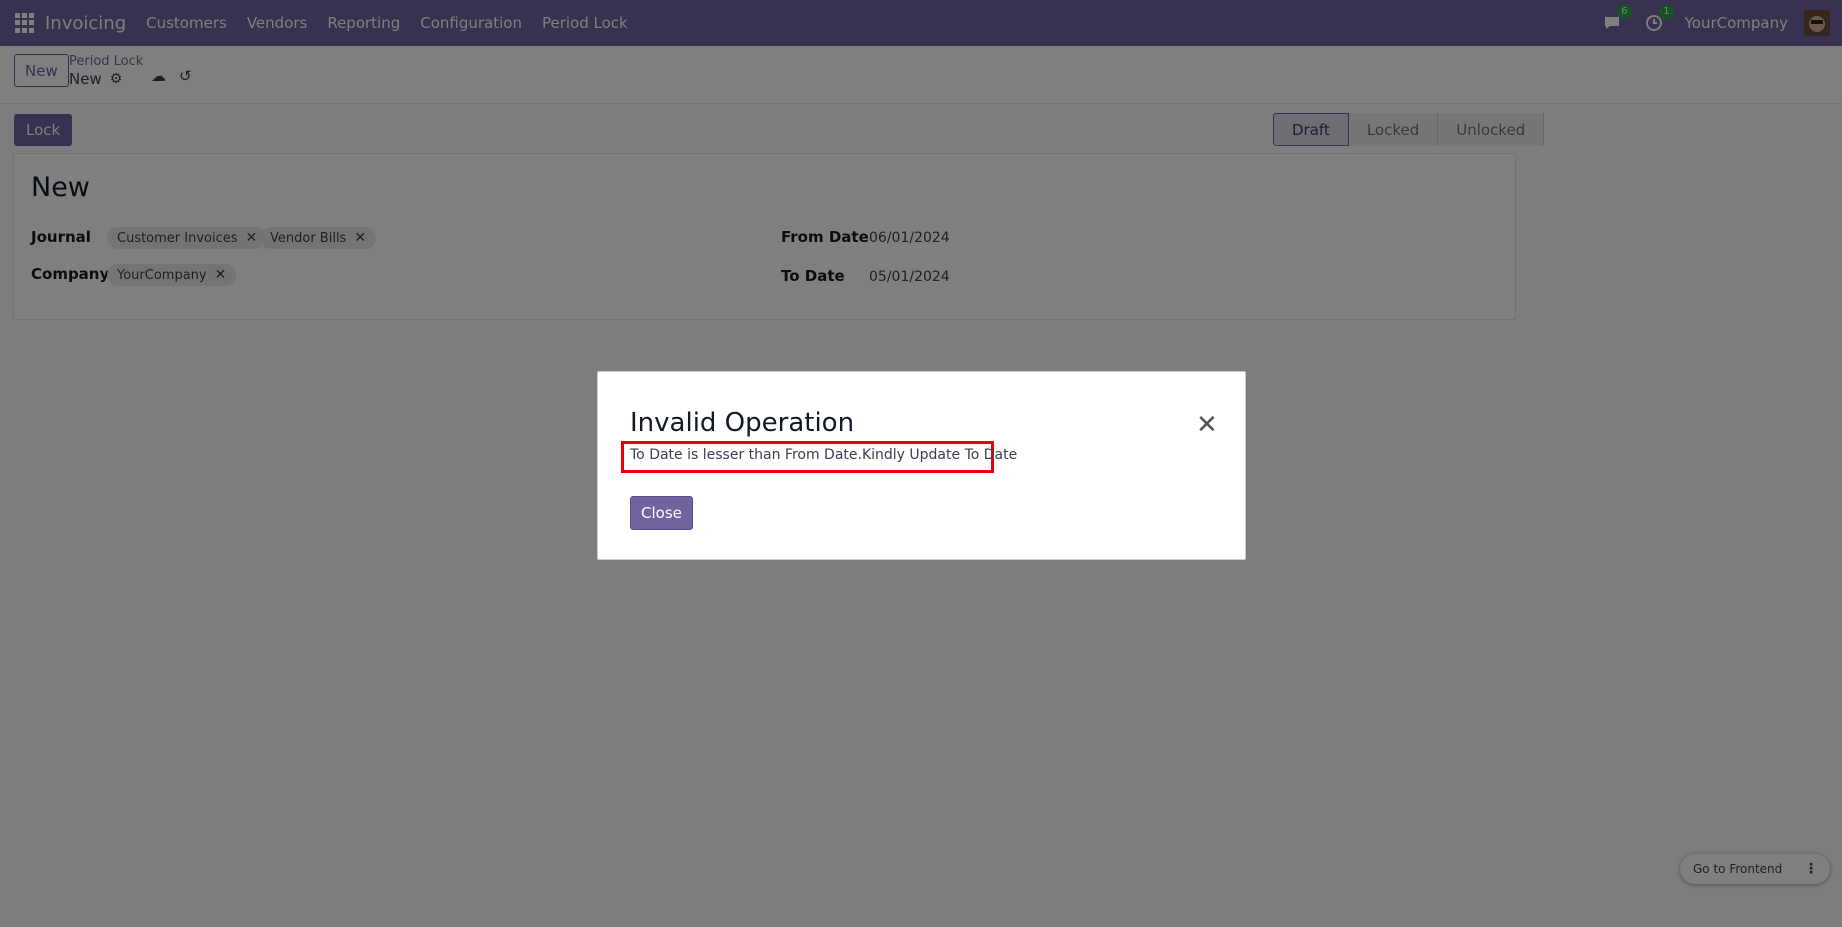  I want to click on dialog-title: Invalid Operation, so click(742, 423).